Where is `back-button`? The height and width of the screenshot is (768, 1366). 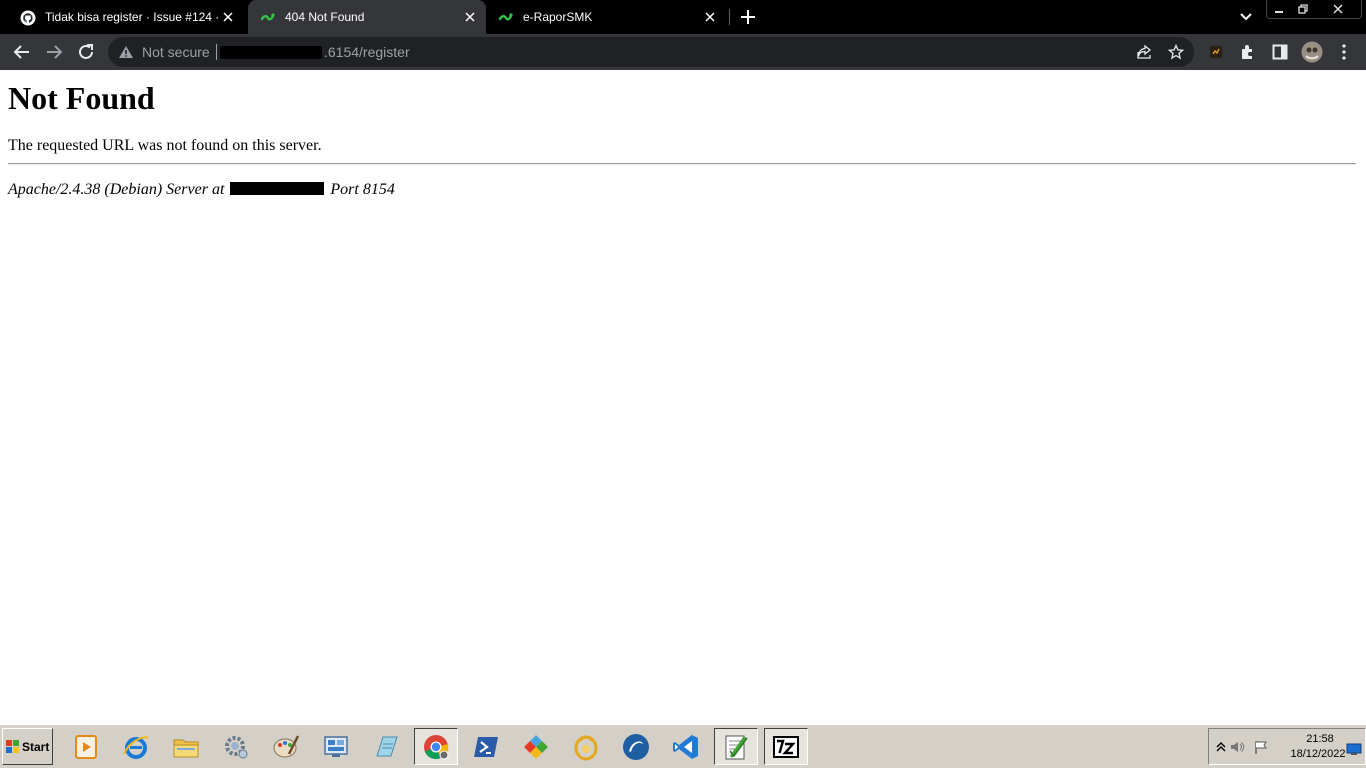 back-button is located at coordinates (22, 52).